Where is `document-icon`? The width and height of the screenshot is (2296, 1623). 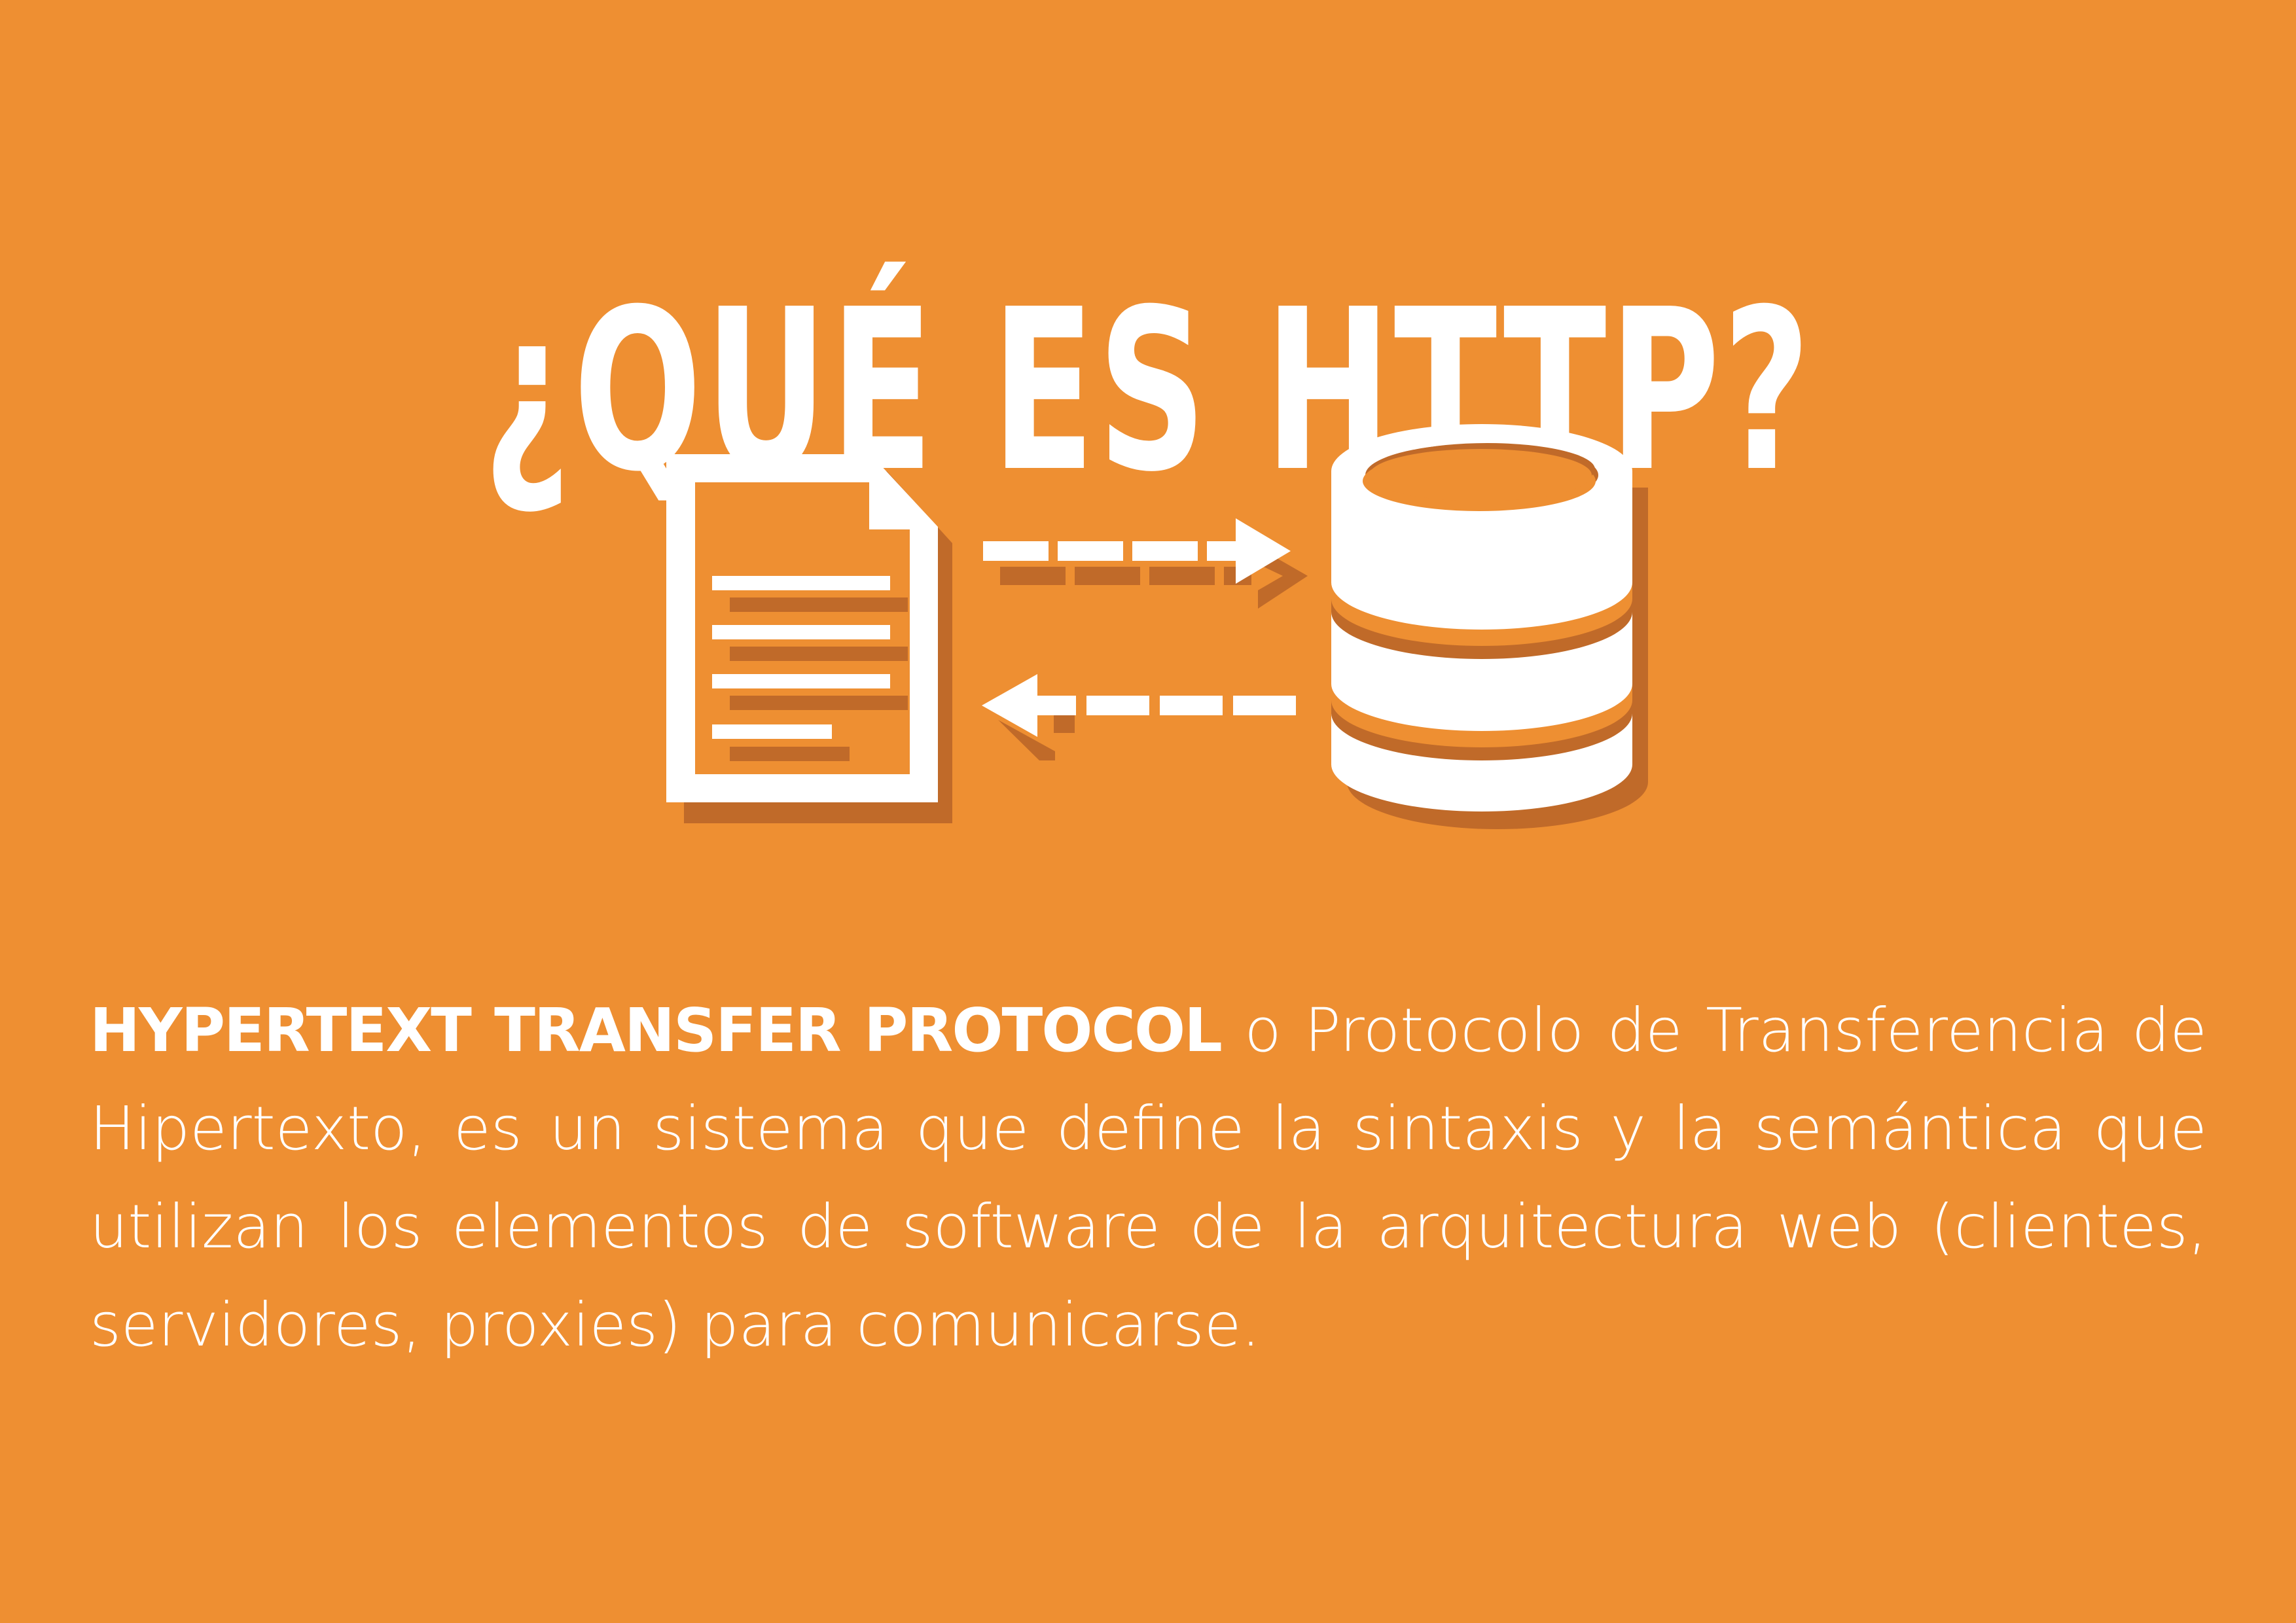
document-icon is located at coordinates (809, 638).